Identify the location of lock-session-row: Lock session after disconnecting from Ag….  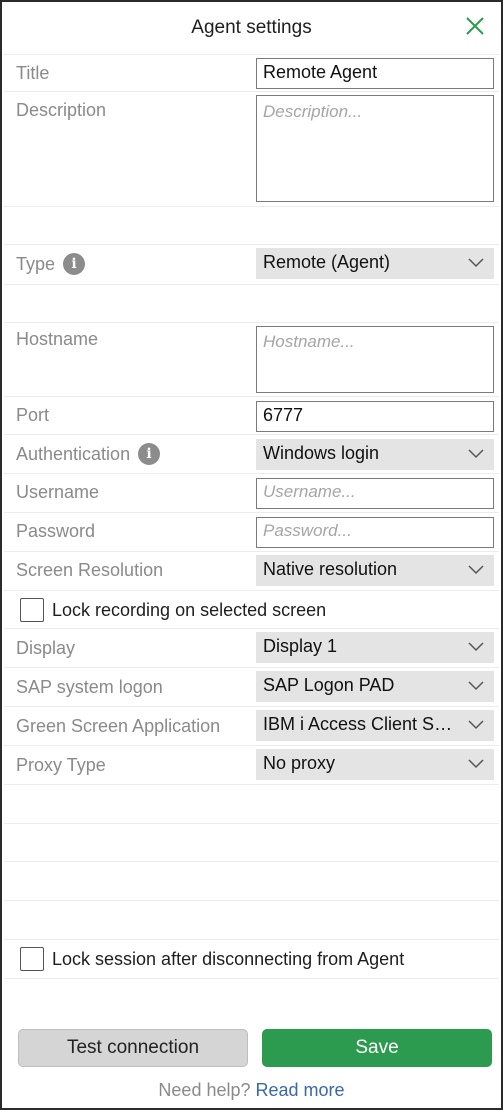
(251, 958).